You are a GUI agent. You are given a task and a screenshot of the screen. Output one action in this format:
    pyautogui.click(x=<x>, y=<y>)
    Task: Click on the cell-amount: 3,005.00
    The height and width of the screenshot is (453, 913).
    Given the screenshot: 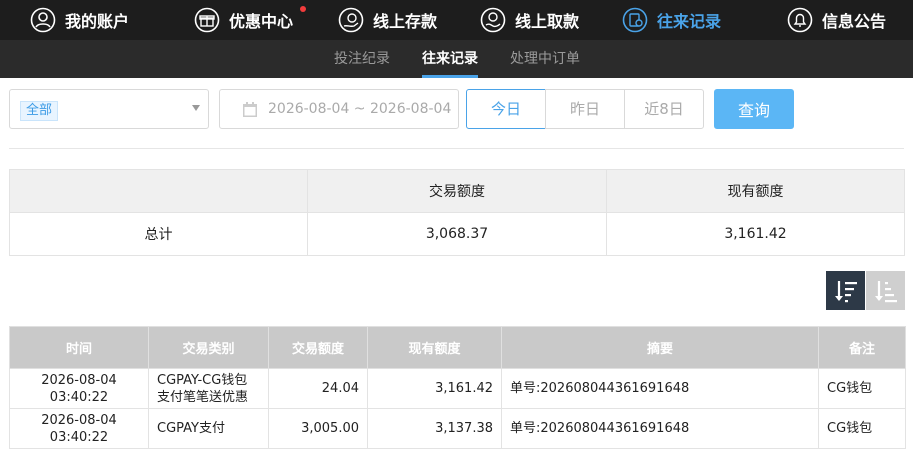 What is the action you would take?
    pyautogui.click(x=318, y=428)
    